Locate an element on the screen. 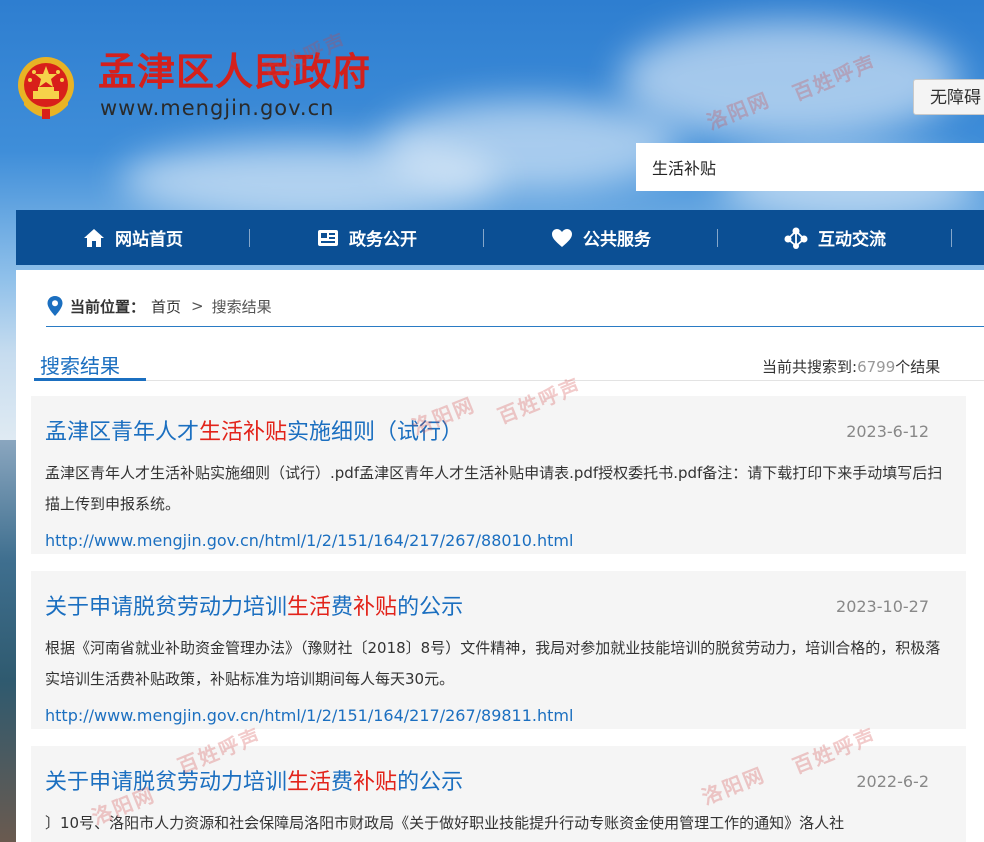 The image size is (984, 842). nav-item-home: 网站首页 is located at coordinates (133, 237).